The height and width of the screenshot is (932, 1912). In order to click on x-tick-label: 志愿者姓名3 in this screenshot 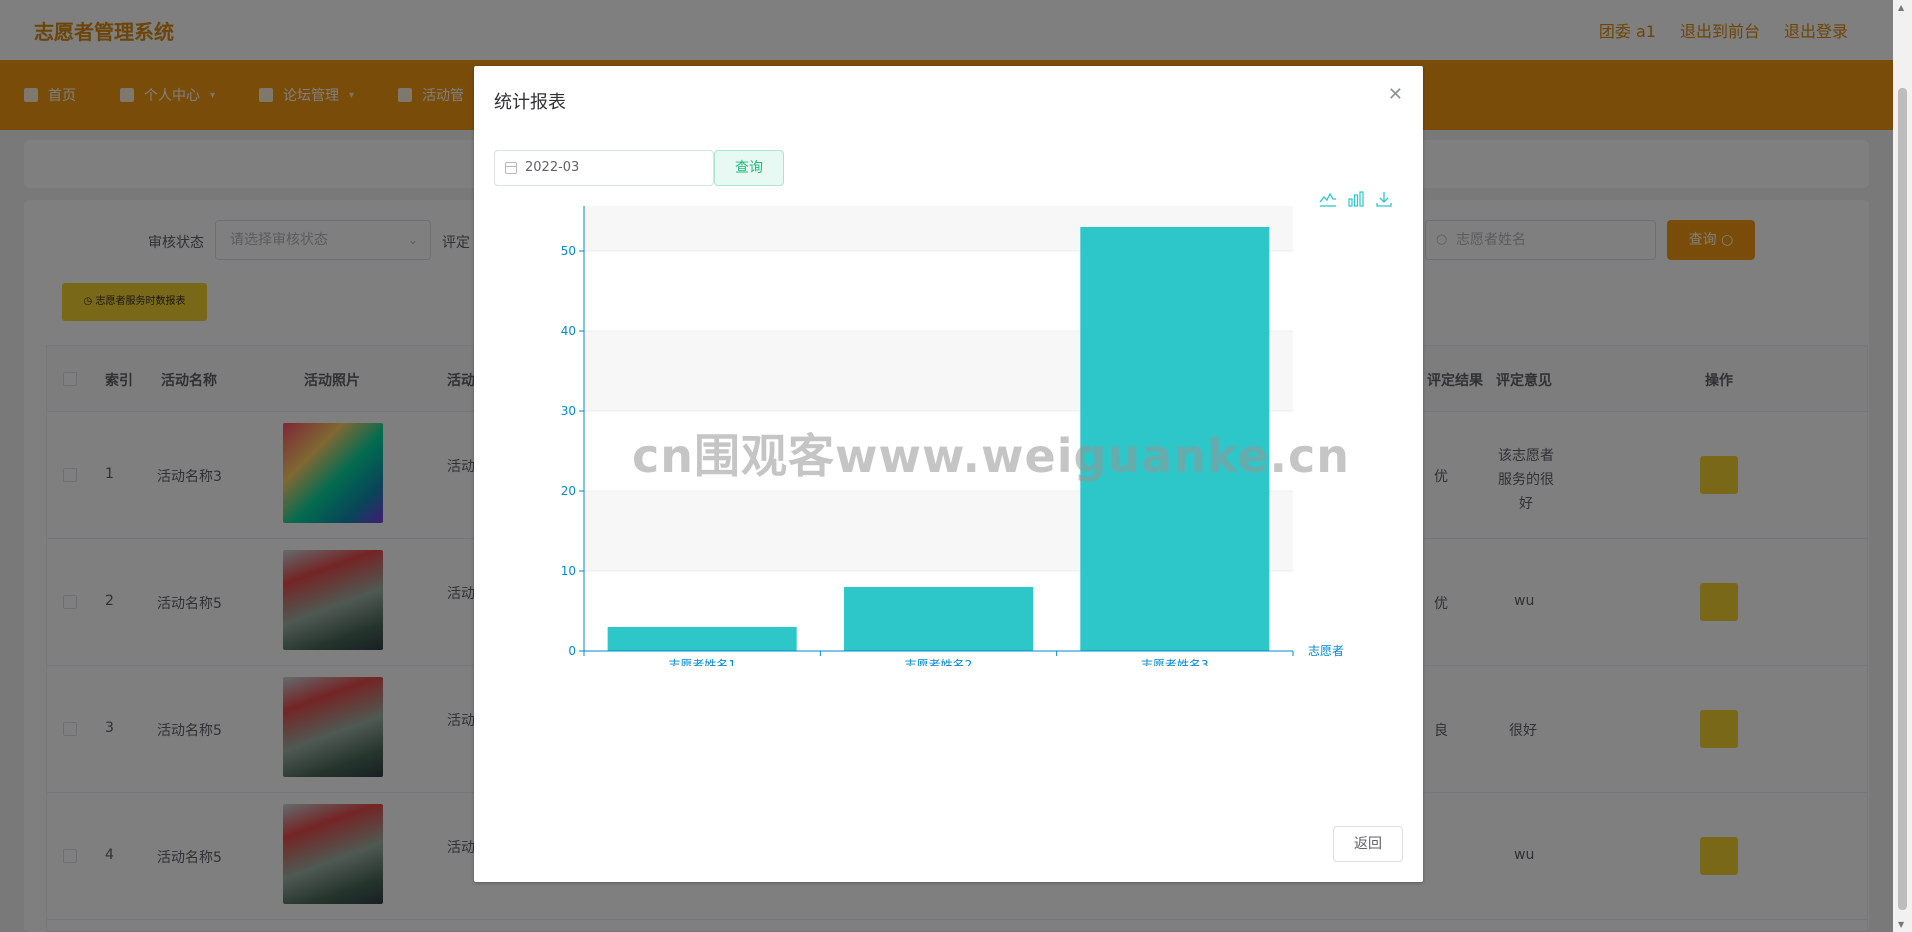, I will do `click(1175, 661)`.